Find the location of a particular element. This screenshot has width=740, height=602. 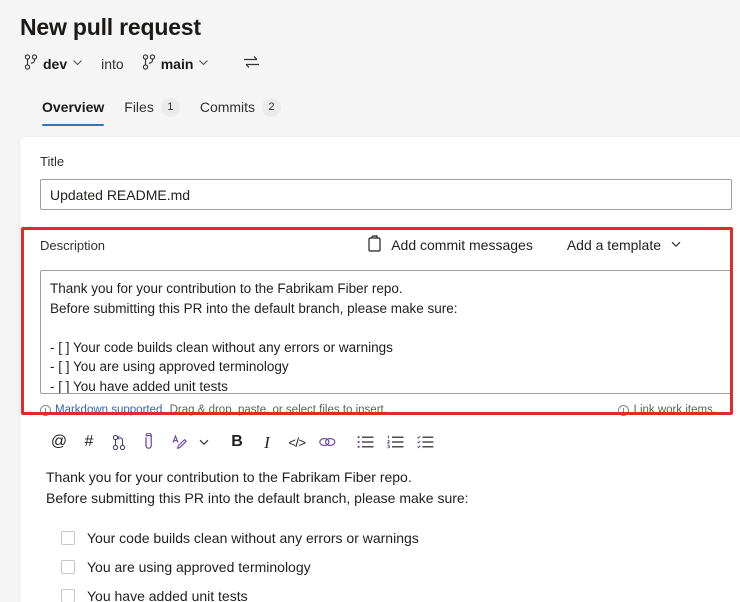

tab-files: Files 1 is located at coordinates (152, 107).